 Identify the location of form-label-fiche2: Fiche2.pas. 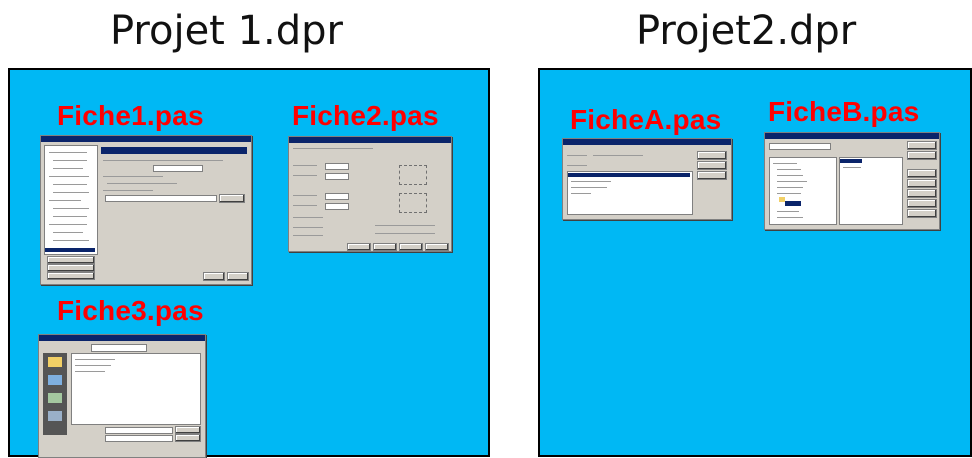
(365, 115).